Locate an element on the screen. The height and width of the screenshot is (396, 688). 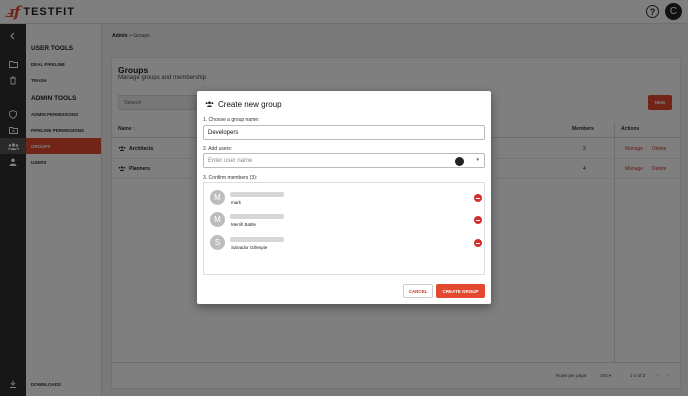
member-item: M mark is located at coordinates (346, 200).